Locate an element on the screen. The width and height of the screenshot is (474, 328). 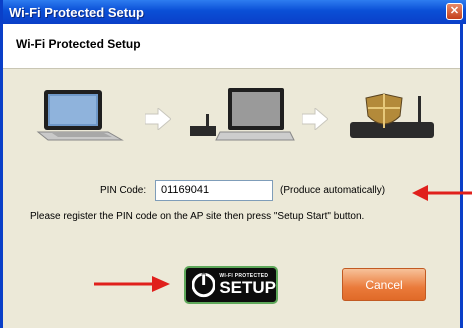
close-button: ✕ is located at coordinates (454, 11).